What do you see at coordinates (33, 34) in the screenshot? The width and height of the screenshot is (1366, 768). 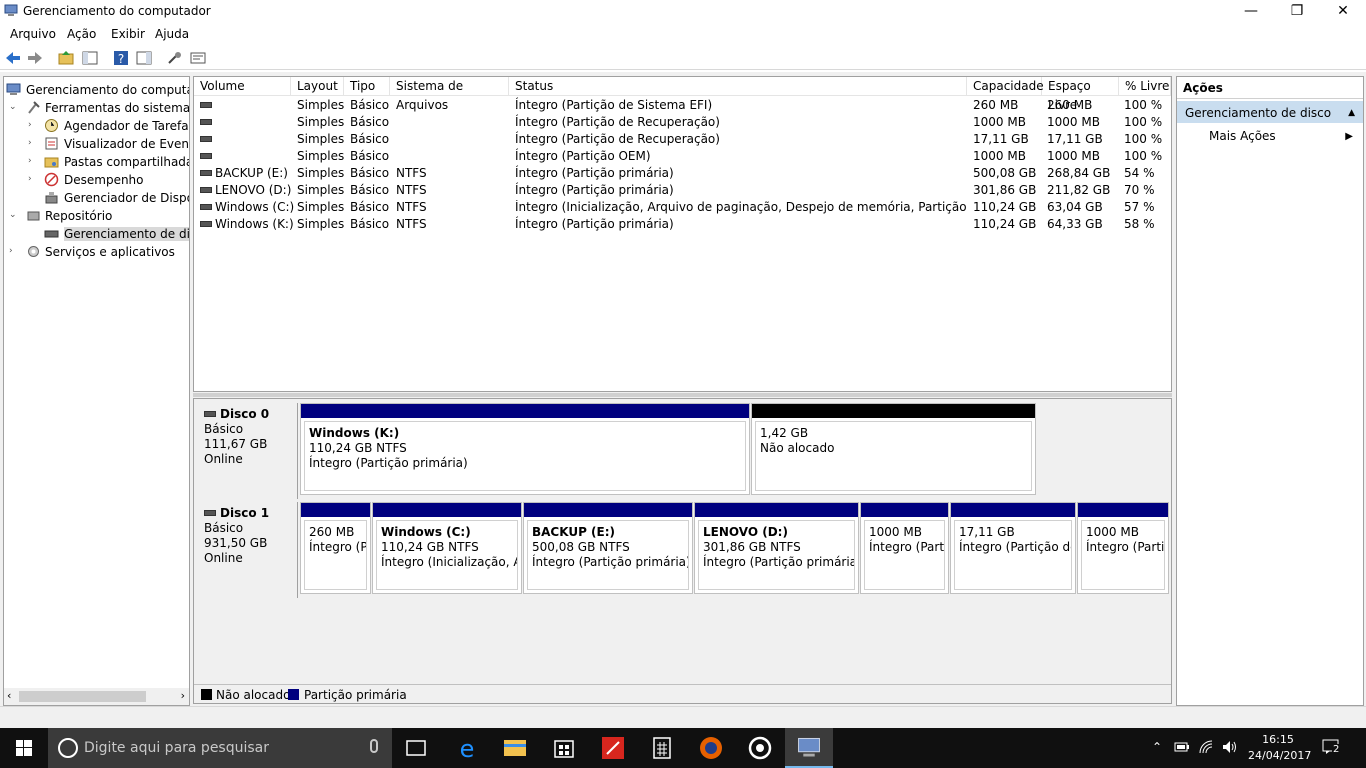 I see `menu-arquivo: Arquivo` at bounding box center [33, 34].